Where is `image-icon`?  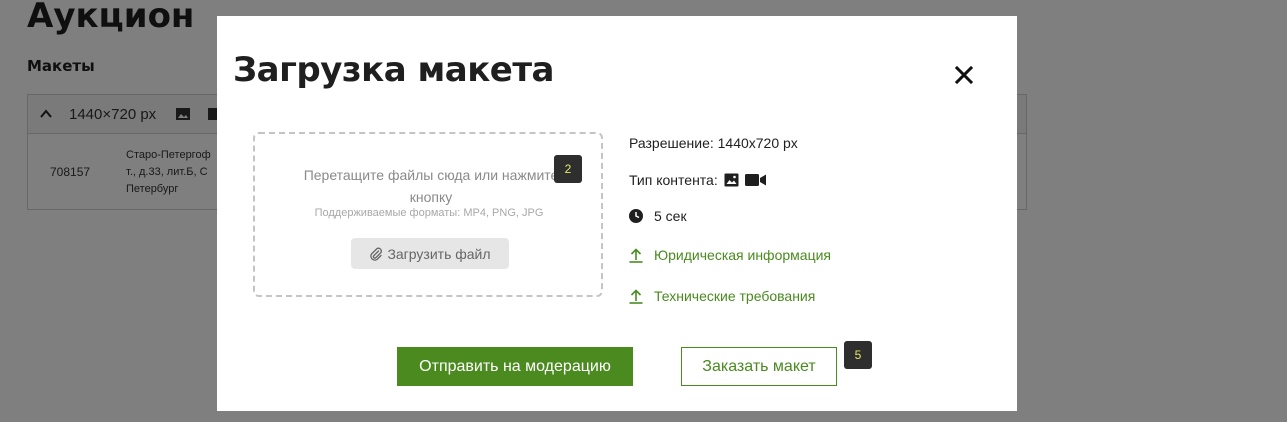
image-icon is located at coordinates (731, 180).